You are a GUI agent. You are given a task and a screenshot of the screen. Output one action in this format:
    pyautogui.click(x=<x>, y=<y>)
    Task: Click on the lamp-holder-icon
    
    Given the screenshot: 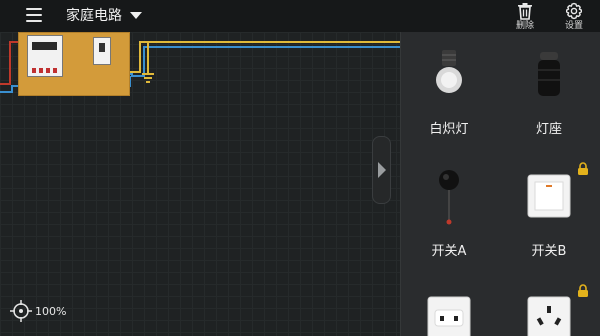 What is the action you would take?
    pyautogui.click(x=549, y=74)
    